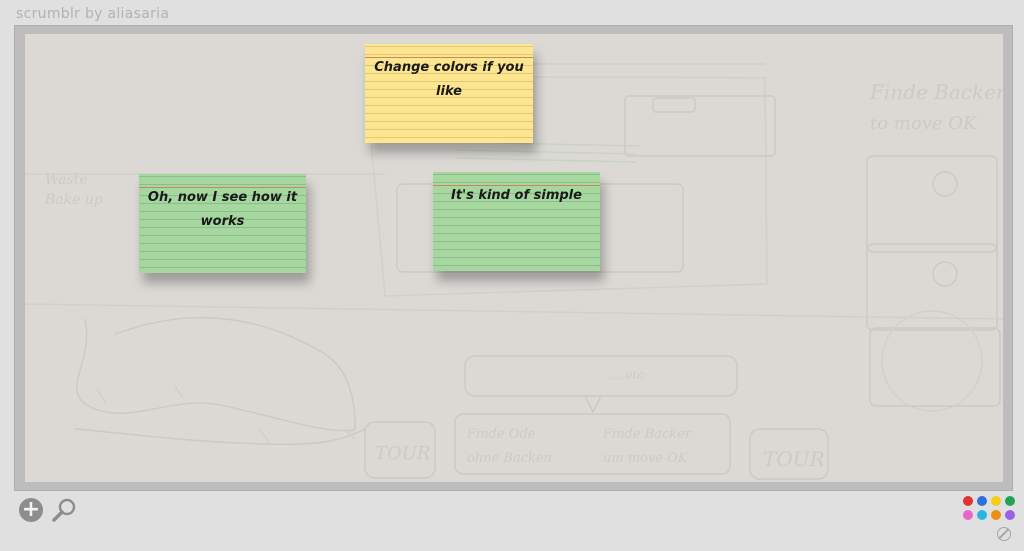 The width and height of the screenshot is (1024, 551). Describe the element at coordinates (501, 434) in the screenshot. I see `svg-text: Finde Ode` at that location.